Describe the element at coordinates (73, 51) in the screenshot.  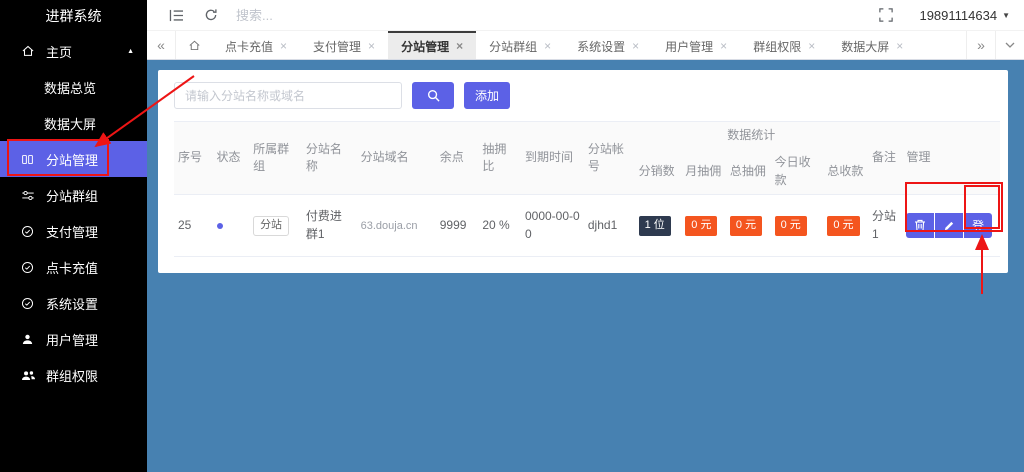
I see `sidebar-item-home: 主页 ▲` at that location.